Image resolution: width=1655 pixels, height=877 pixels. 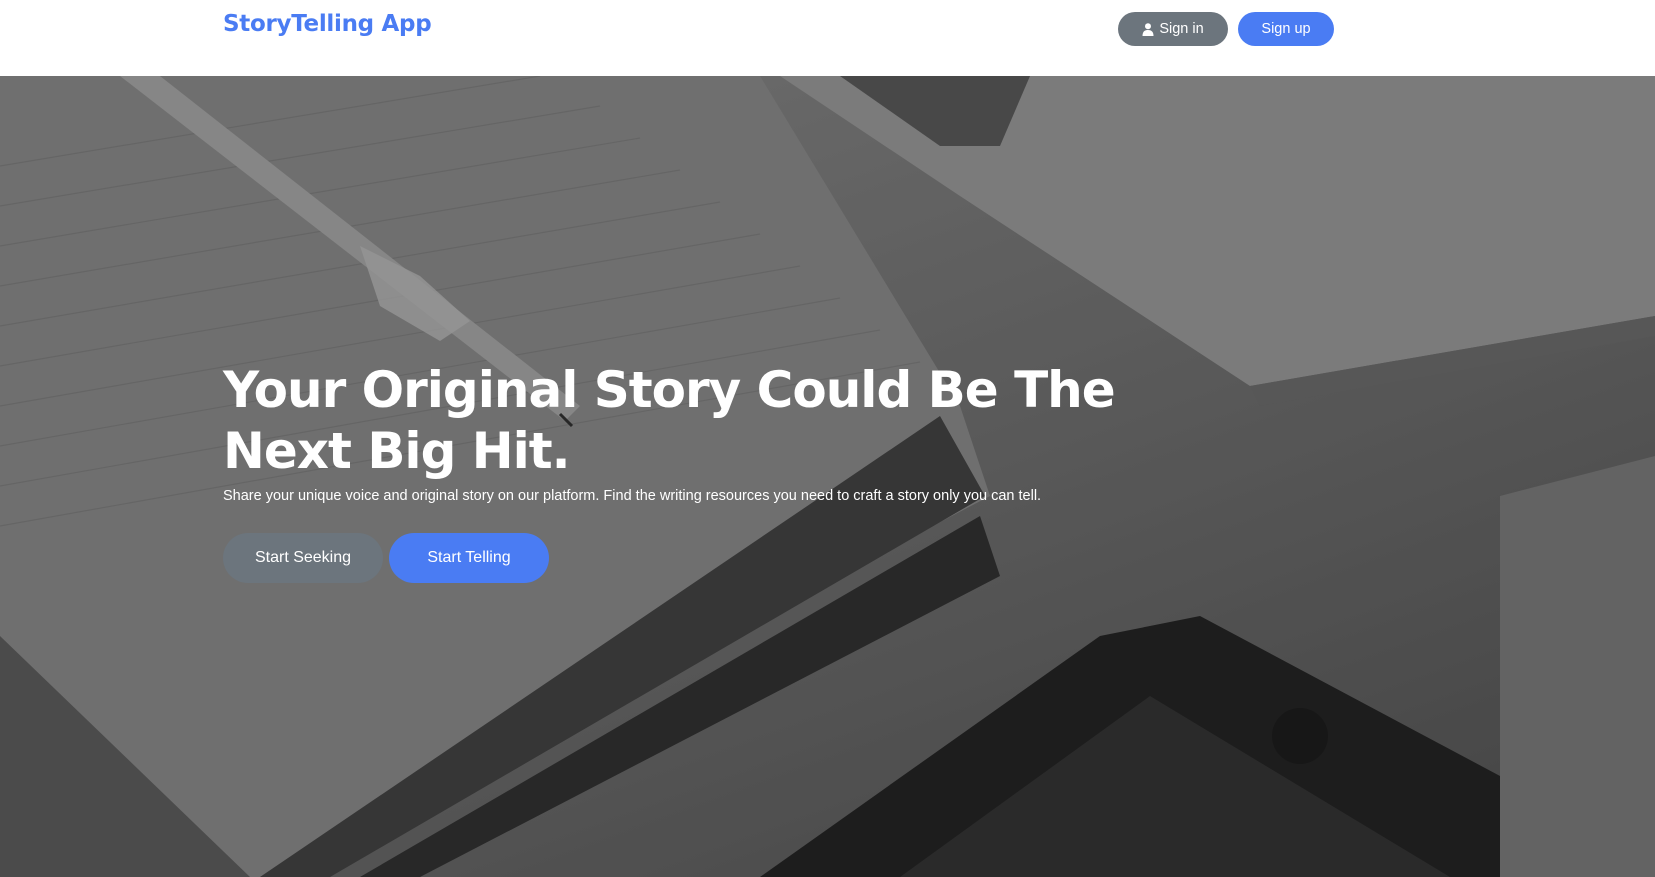 I want to click on sign-up-button: Sign up, so click(x=1286, y=29).